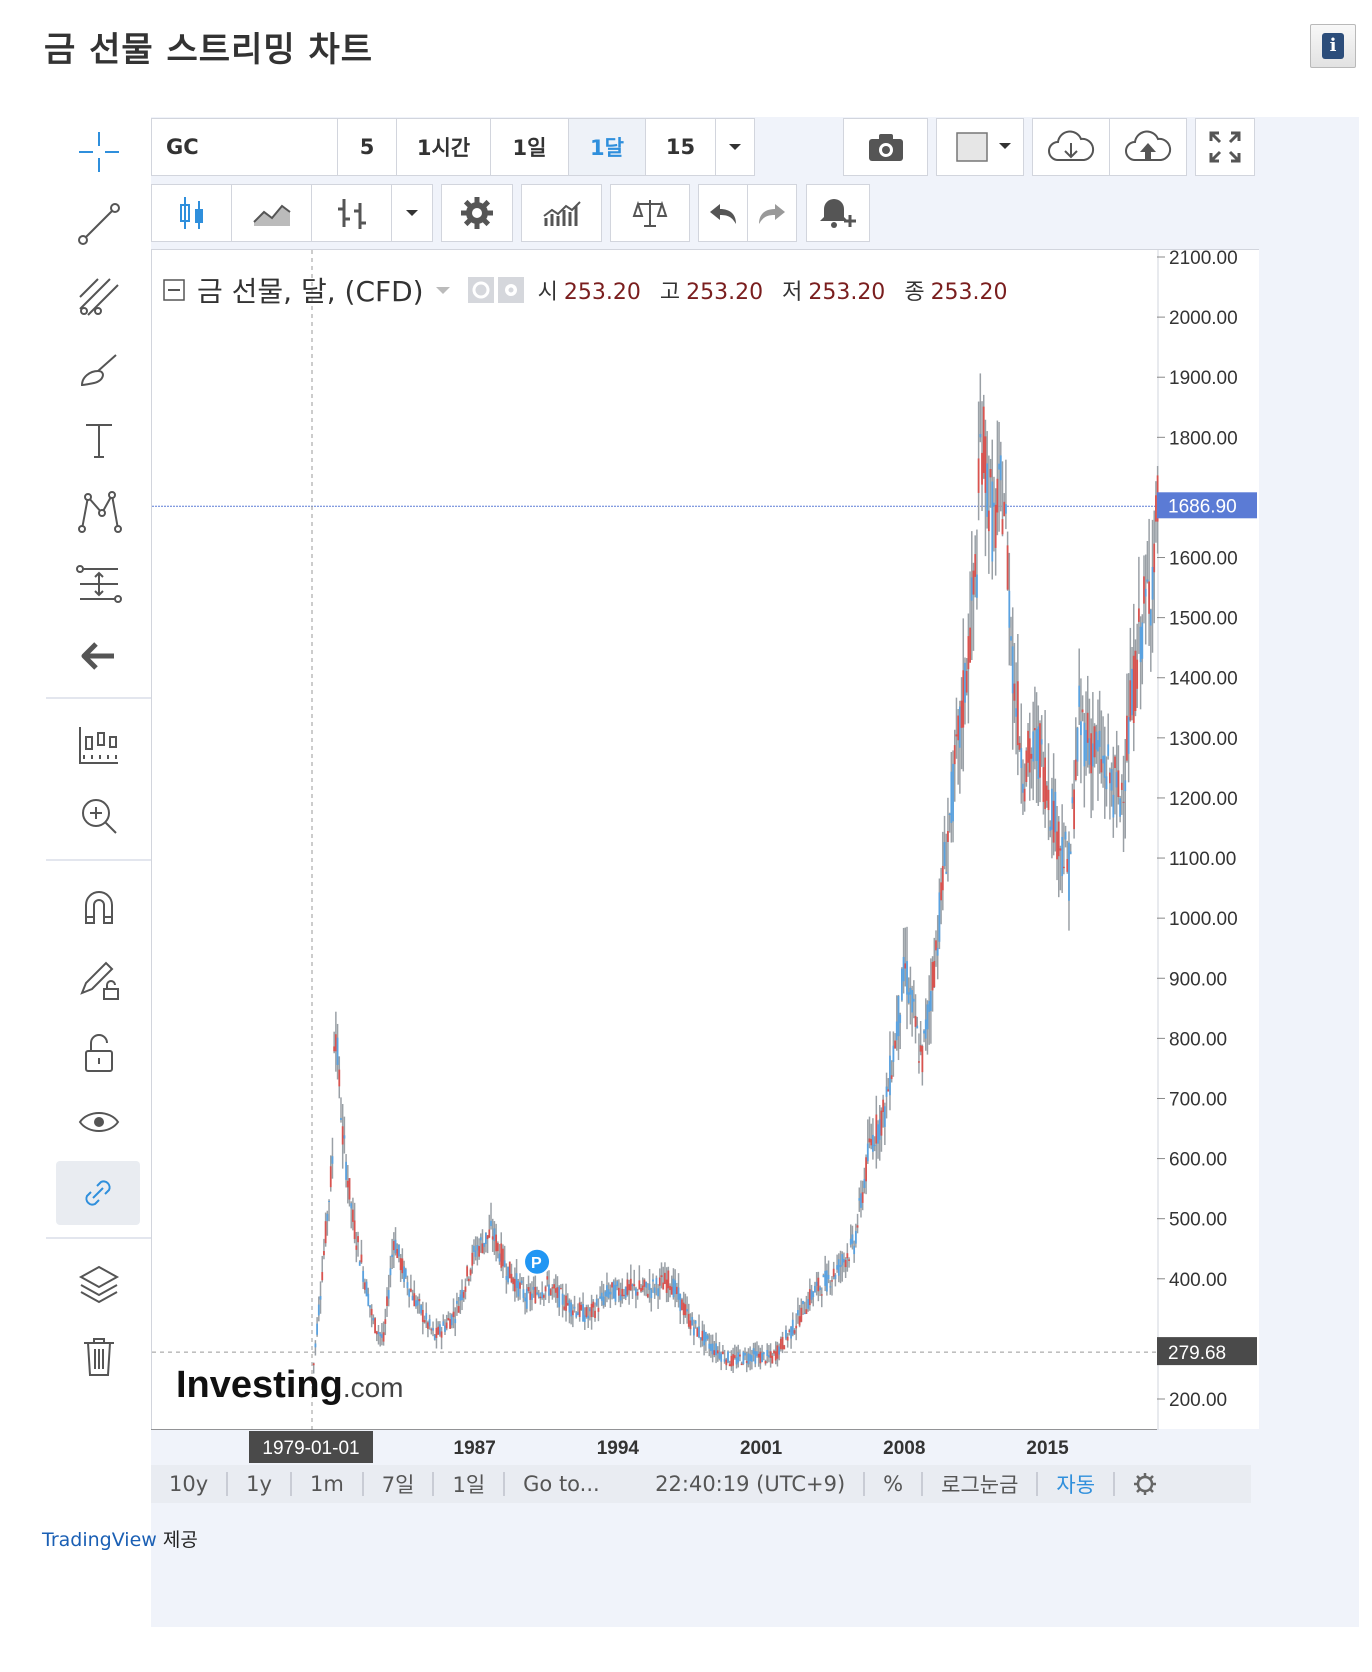 This screenshot has width=1372, height=1672. I want to click on settings-button, so click(477, 213).